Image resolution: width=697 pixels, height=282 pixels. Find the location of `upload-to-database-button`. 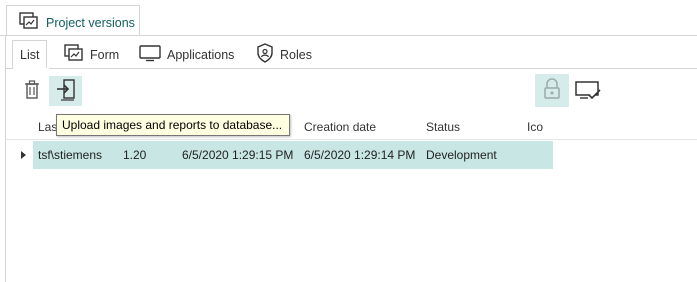

upload-to-database-button is located at coordinates (65, 91).